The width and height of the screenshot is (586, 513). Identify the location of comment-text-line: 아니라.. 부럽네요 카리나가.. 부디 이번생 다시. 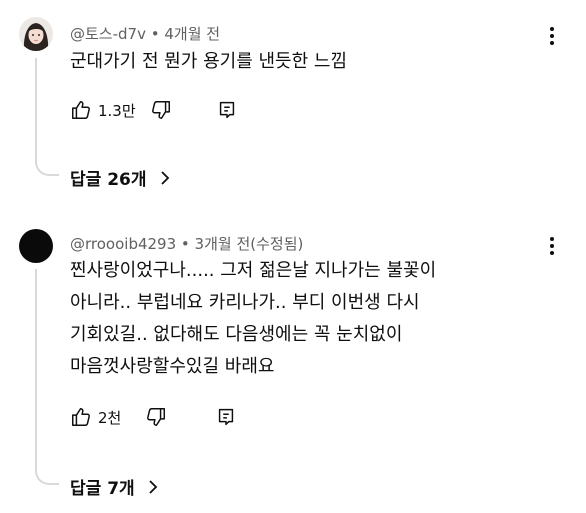
(245, 302).